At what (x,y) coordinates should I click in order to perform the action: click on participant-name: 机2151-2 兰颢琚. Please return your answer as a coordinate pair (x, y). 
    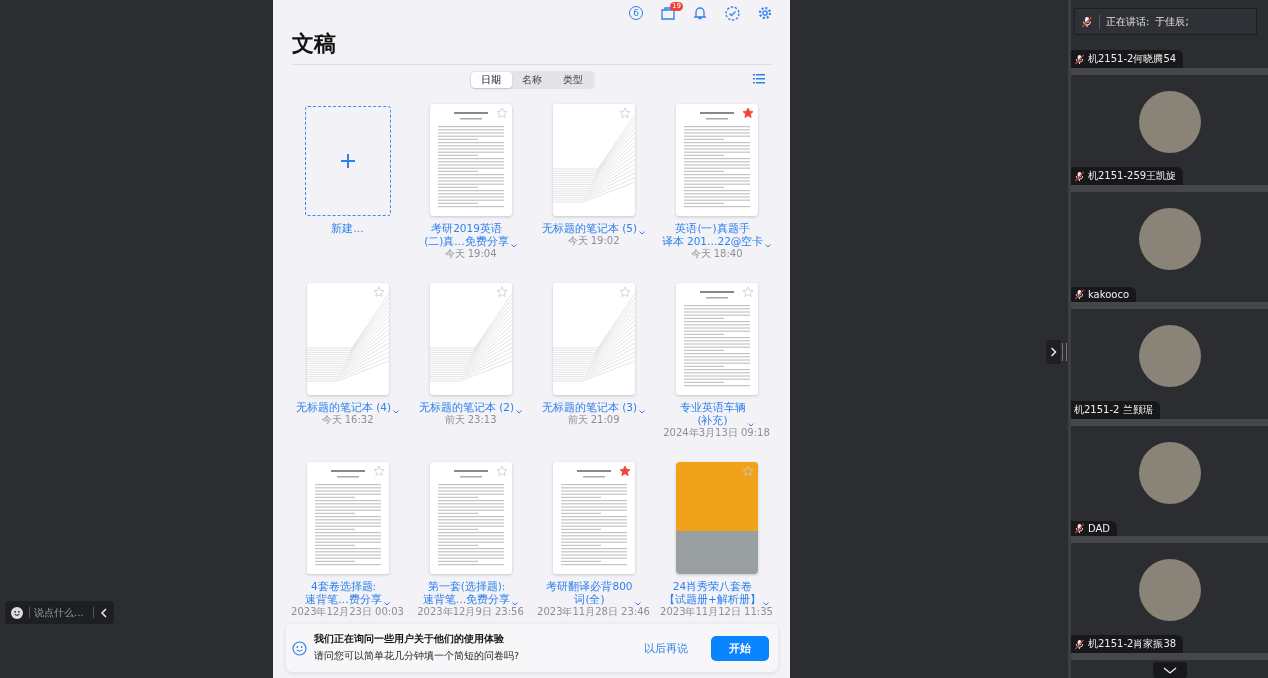
    Looking at the image, I should click on (1113, 410).